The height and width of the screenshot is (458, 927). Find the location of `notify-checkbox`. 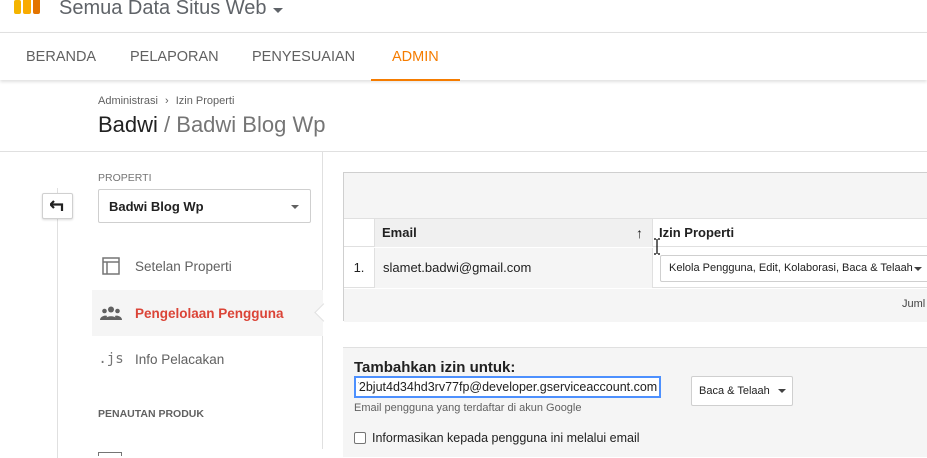

notify-checkbox is located at coordinates (360, 438).